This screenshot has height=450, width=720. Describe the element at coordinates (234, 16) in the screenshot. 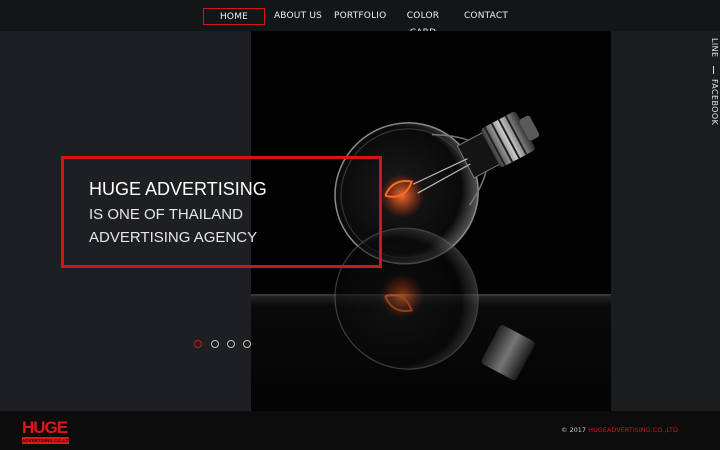

I see `nav-home: HOME` at that location.